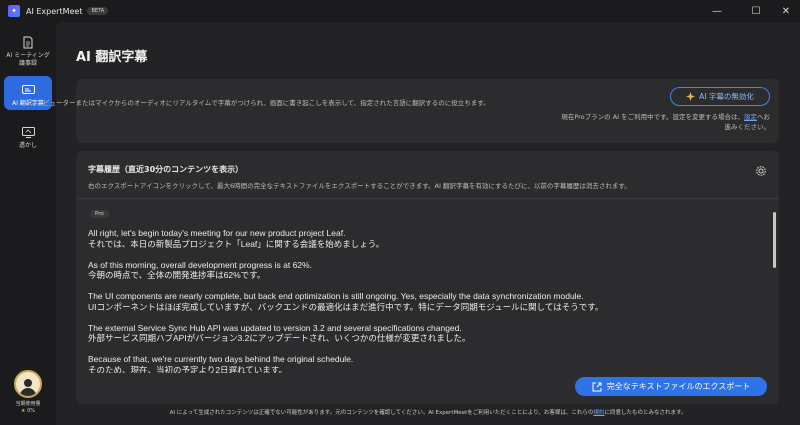 The image size is (800, 425). What do you see at coordinates (27, 145) in the screenshot?
I see `sidebar-item-label: 透かし` at bounding box center [27, 145].